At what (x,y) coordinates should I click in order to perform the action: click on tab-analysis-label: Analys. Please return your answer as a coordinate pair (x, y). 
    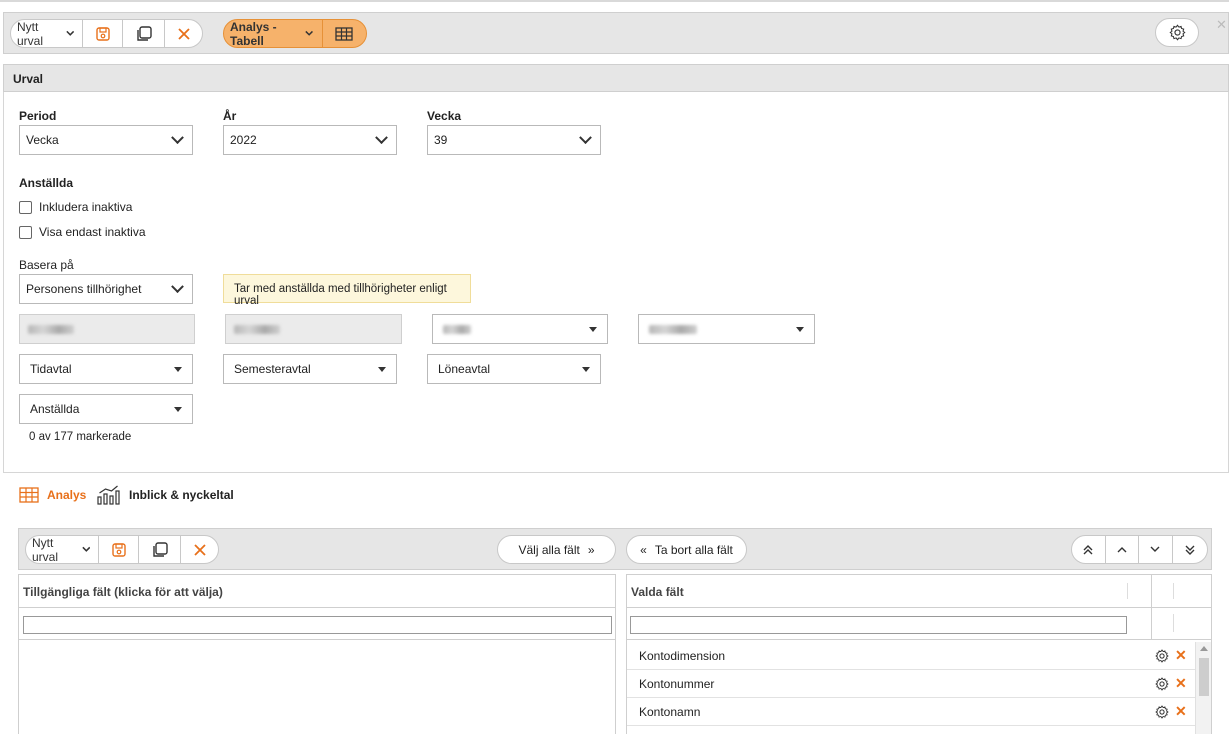
    Looking at the image, I should click on (67, 495).